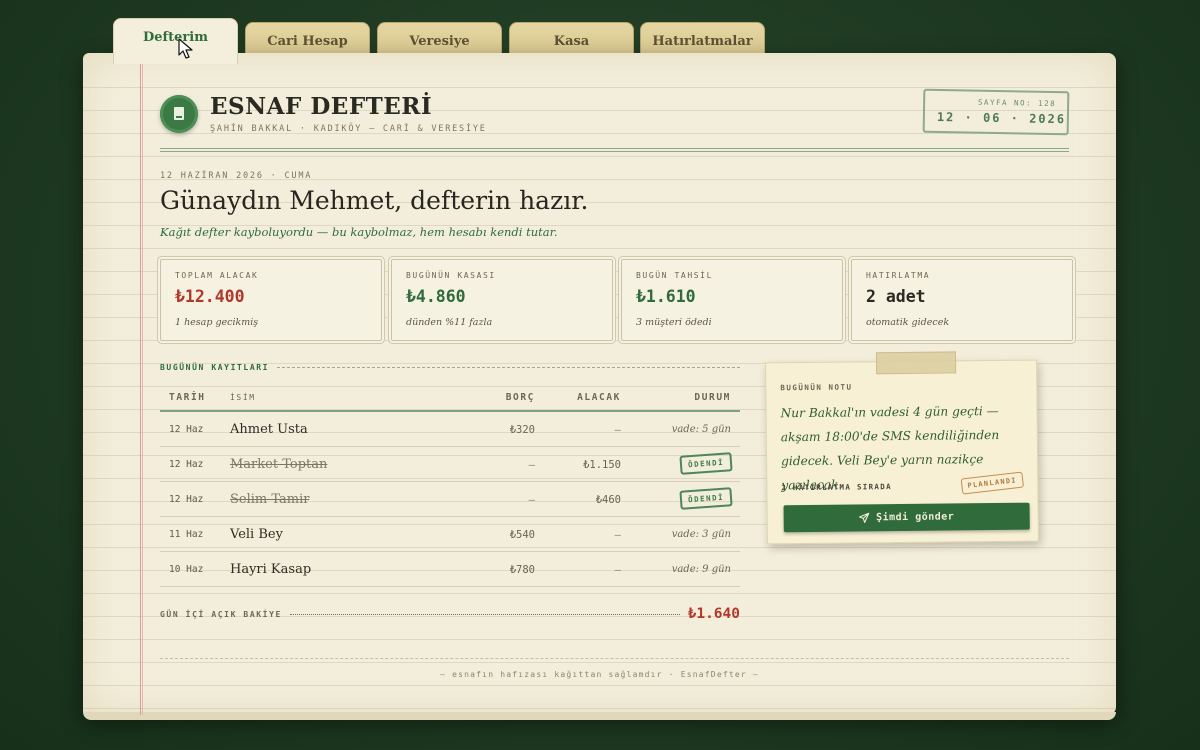 The image size is (1200, 750). I want to click on stat-card-bugun-tahsil: BUGÜN TAHSİL ₺1.610 3 müşteri ödedi, so click(732, 300).